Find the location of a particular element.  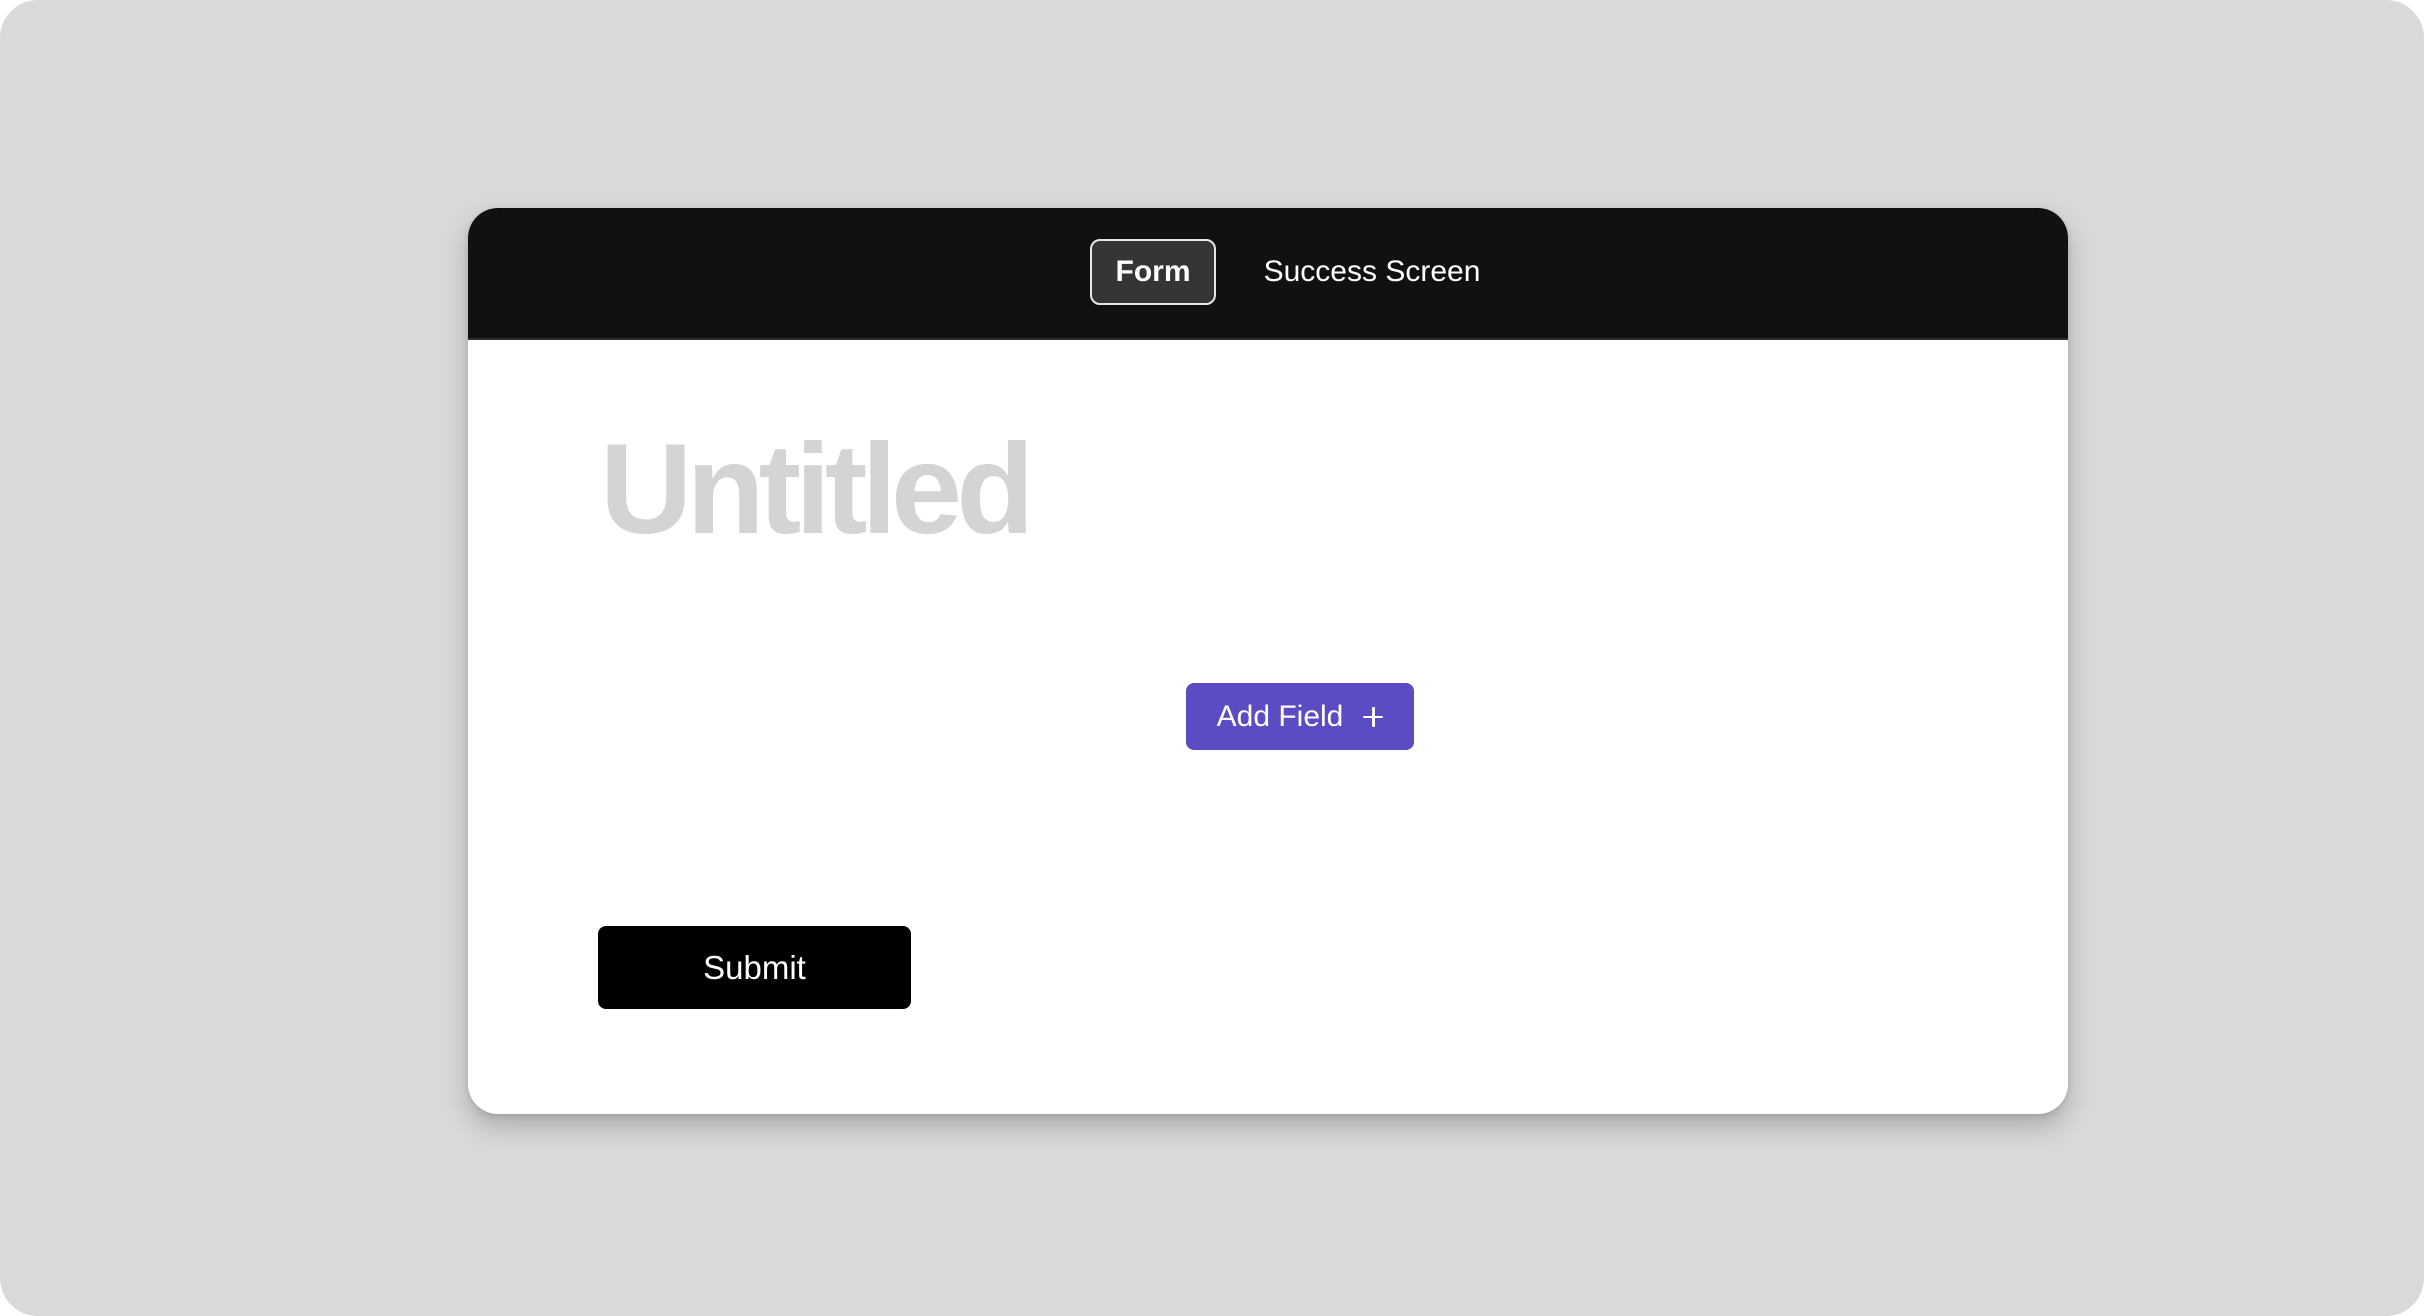

add-field-button: Add Field is located at coordinates (1300, 716).